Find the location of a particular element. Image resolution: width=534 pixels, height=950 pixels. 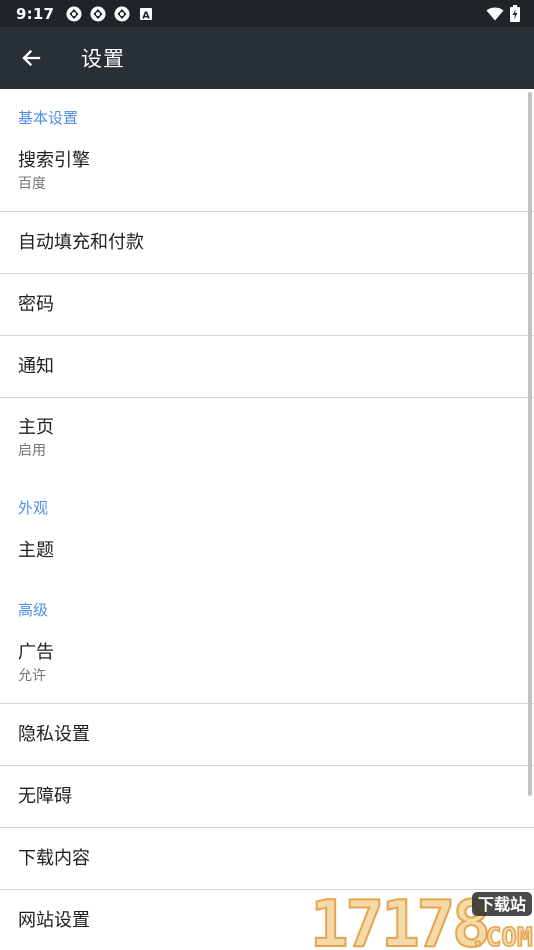

watermark-numbers: 17178 is located at coordinates (399, 919).